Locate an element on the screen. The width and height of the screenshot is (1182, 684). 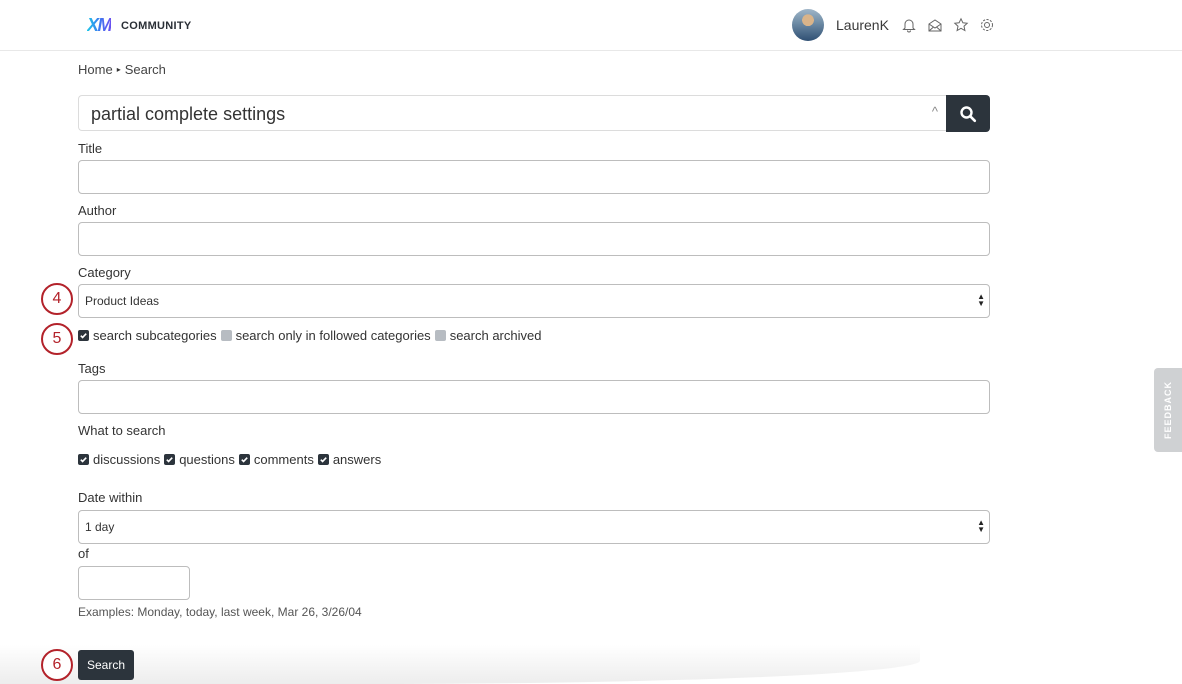
tags-input is located at coordinates (534, 397).